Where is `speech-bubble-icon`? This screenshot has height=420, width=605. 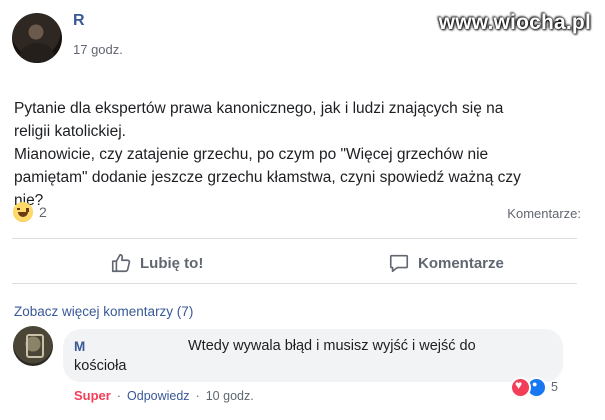 speech-bubble-icon is located at coordinates (399, 263).